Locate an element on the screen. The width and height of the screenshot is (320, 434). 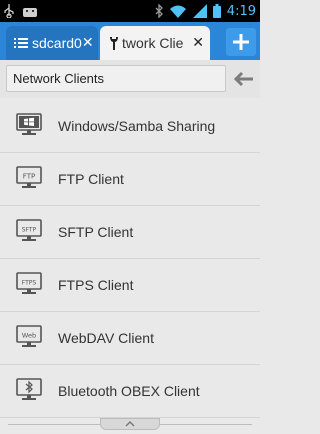
ftp-icon-text: FTP is located at coordinates (29, 177).